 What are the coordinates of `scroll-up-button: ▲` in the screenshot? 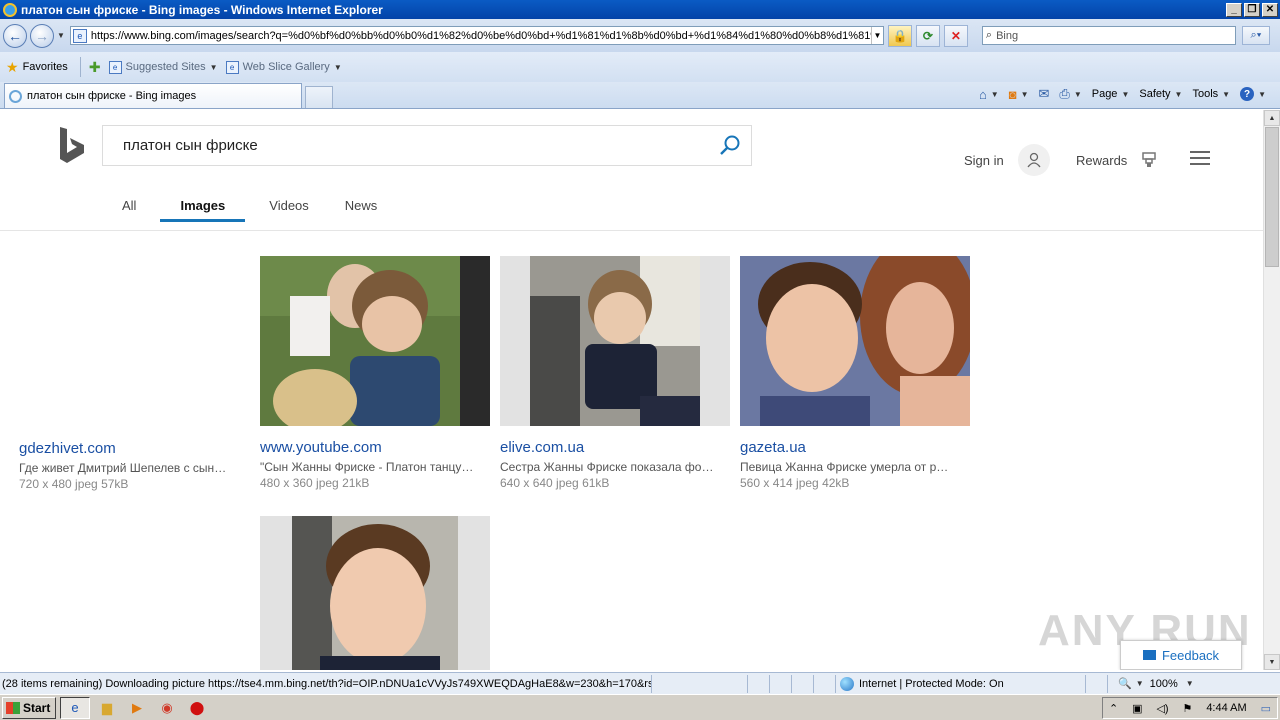 It's located at (1272, 118).